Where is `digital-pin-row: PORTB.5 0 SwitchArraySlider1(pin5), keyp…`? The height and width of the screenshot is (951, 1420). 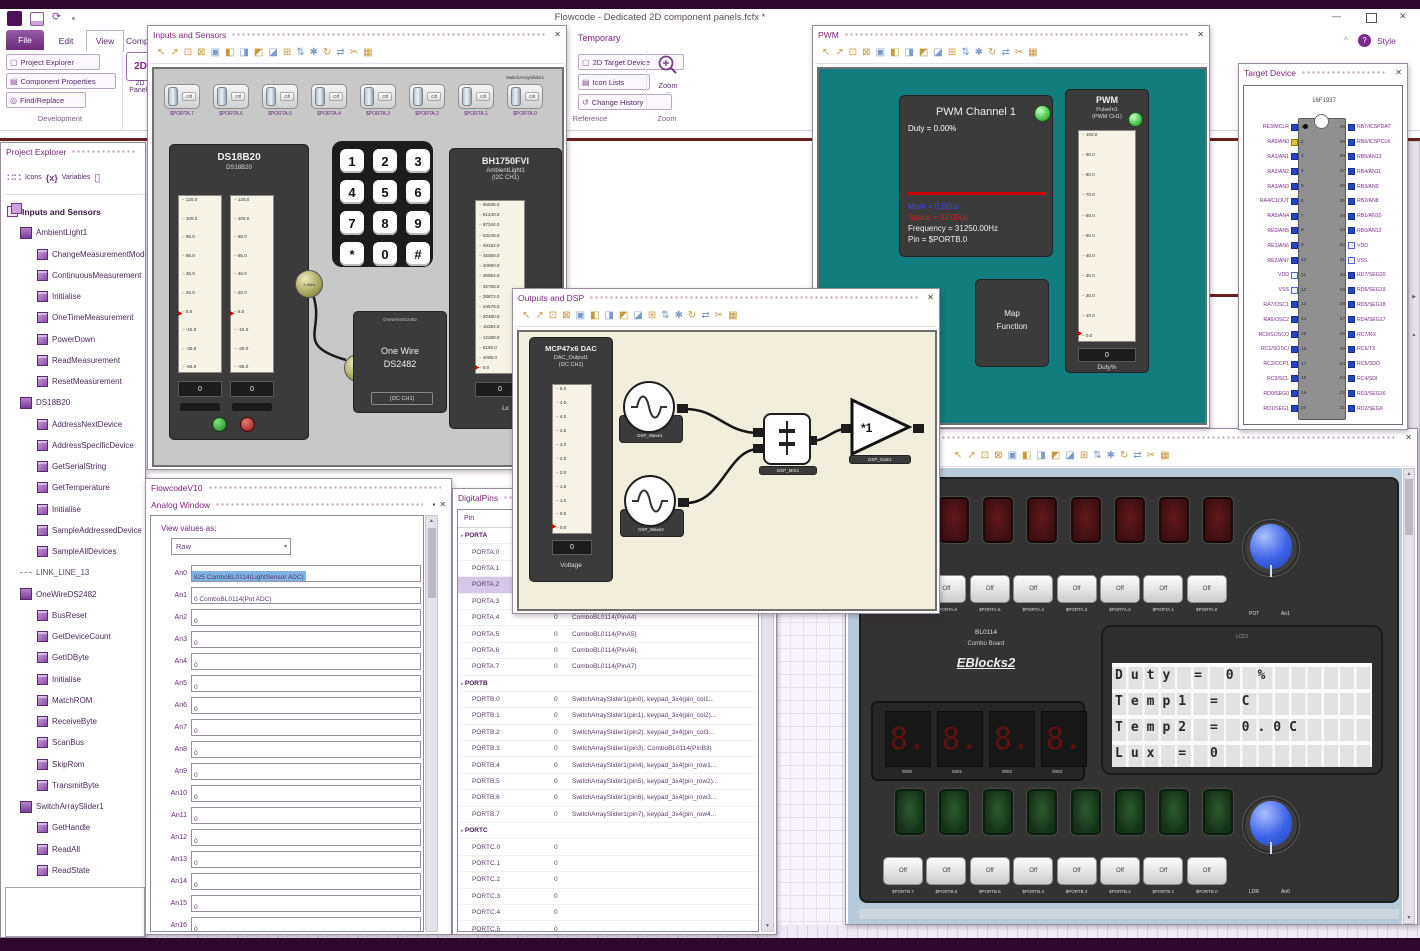 digital-pin-row: PORTB.5 0 SwitchArraySlider1(pin5), keyp… is located at coordinates (608, 782).